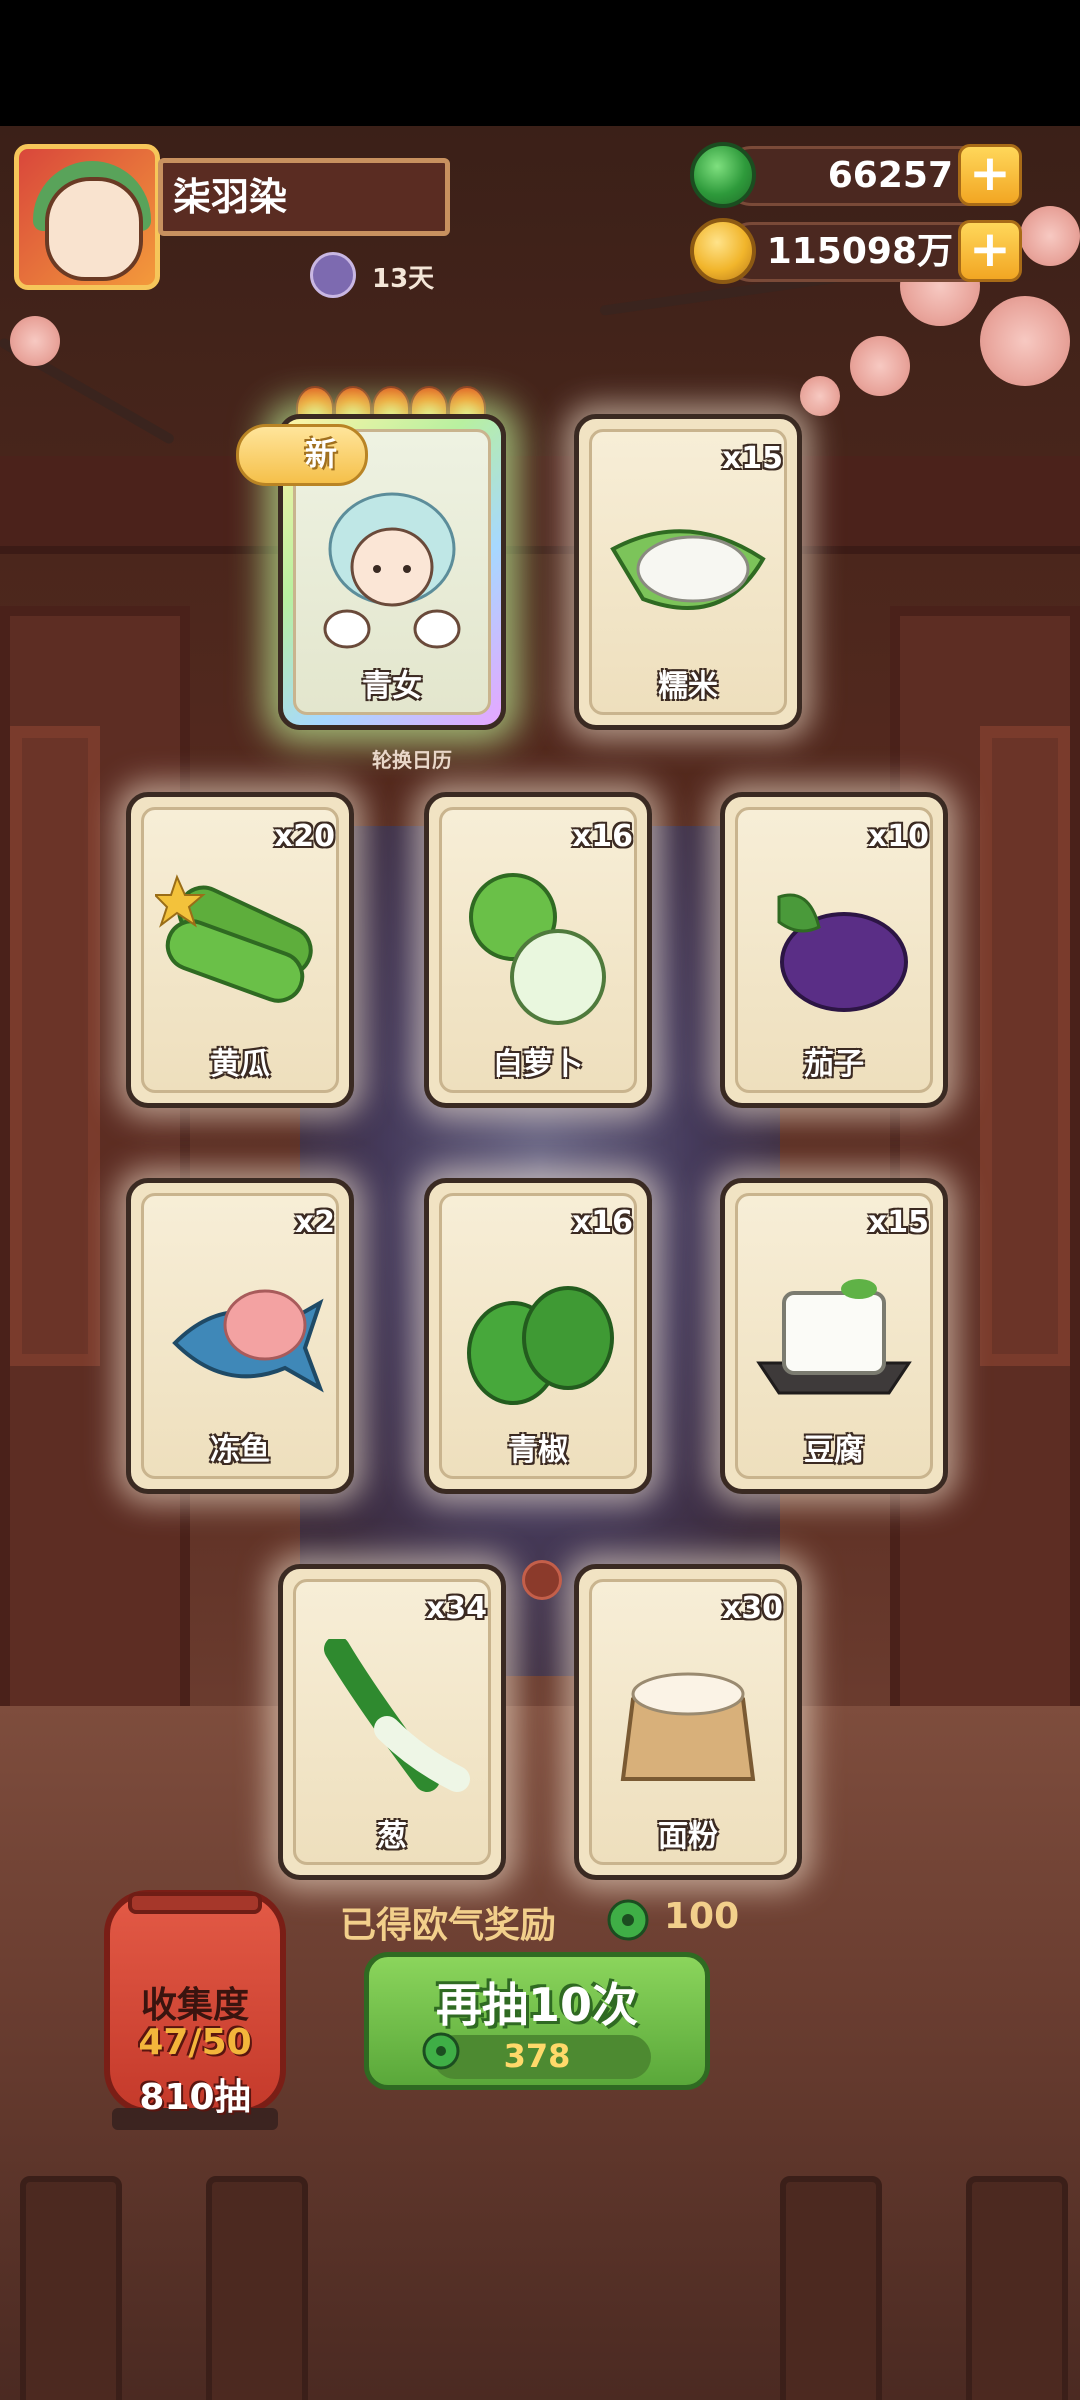 The height and width of the screenshot is (2400, 1080). Describe the element at coordinates (448, 1925) in the screenshot. I see `reward-label: 已得欧气奖励` at that location.